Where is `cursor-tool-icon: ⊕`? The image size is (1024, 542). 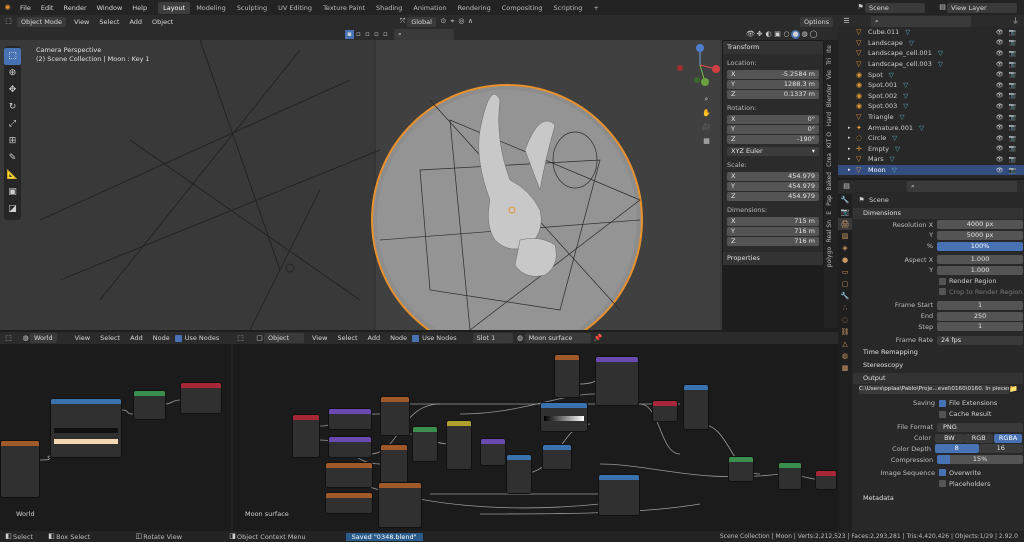
cursor-tool-icon: ⊕ is located at coordinates (12, 73).